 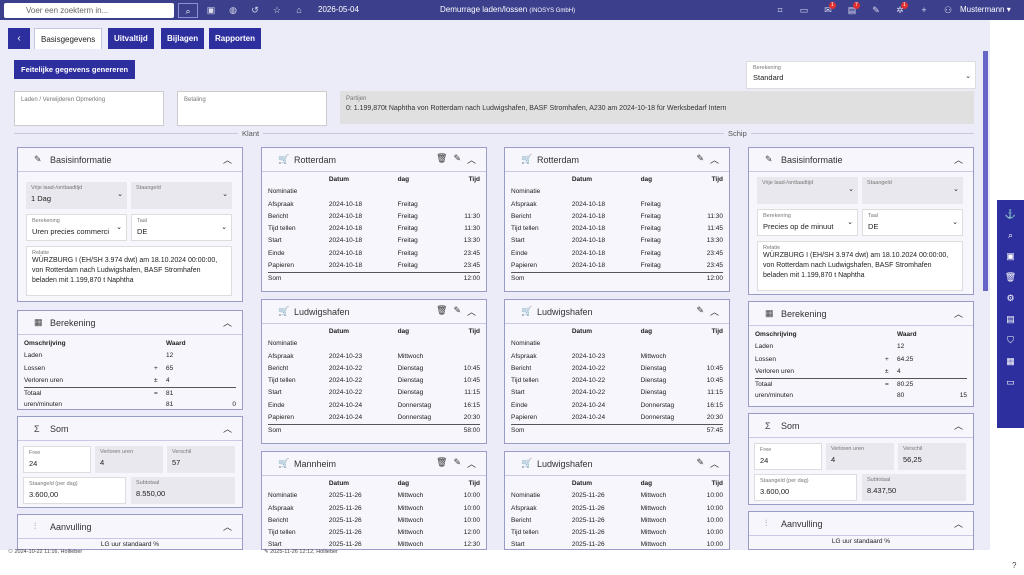 I want to click on tab-uitvaltijd: Uitvaltijd, so click(x=131, y=38).